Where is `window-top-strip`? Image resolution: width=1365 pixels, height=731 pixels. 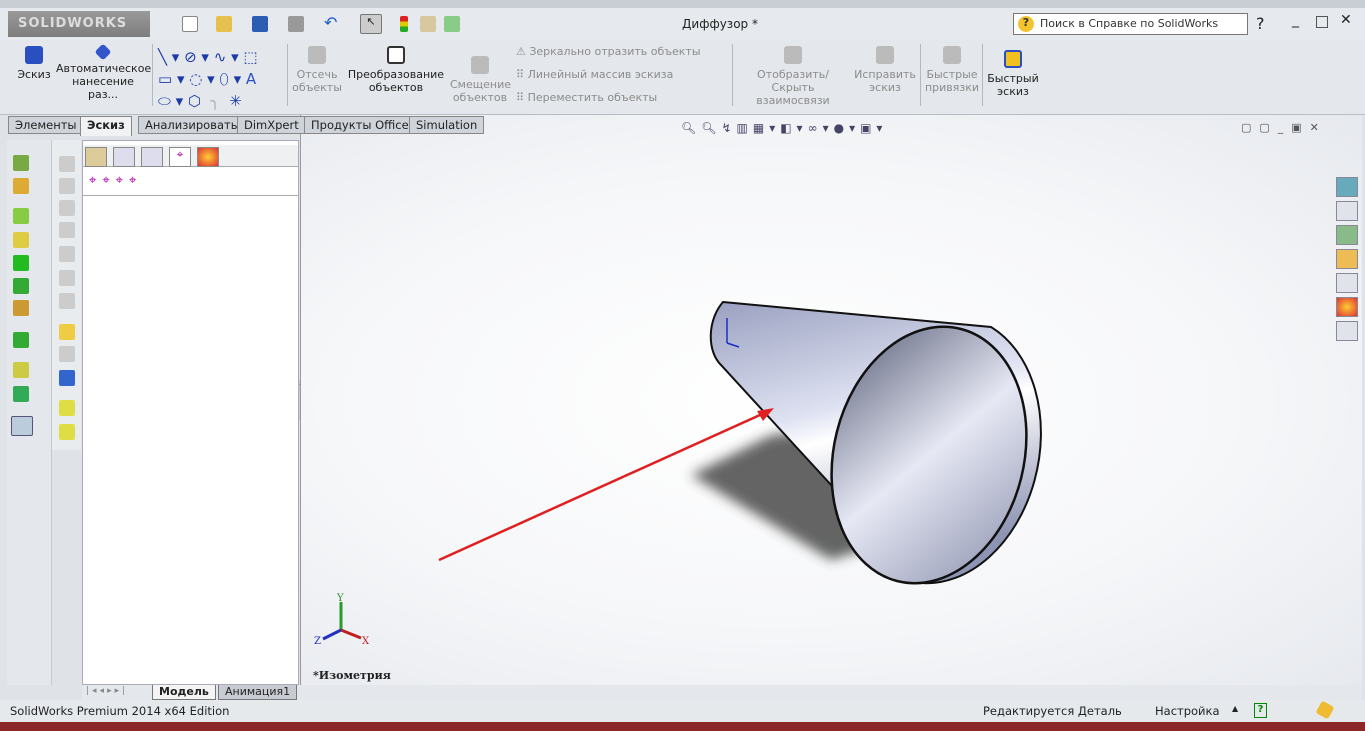 window-top-strip is located at coordinates (682, 4).